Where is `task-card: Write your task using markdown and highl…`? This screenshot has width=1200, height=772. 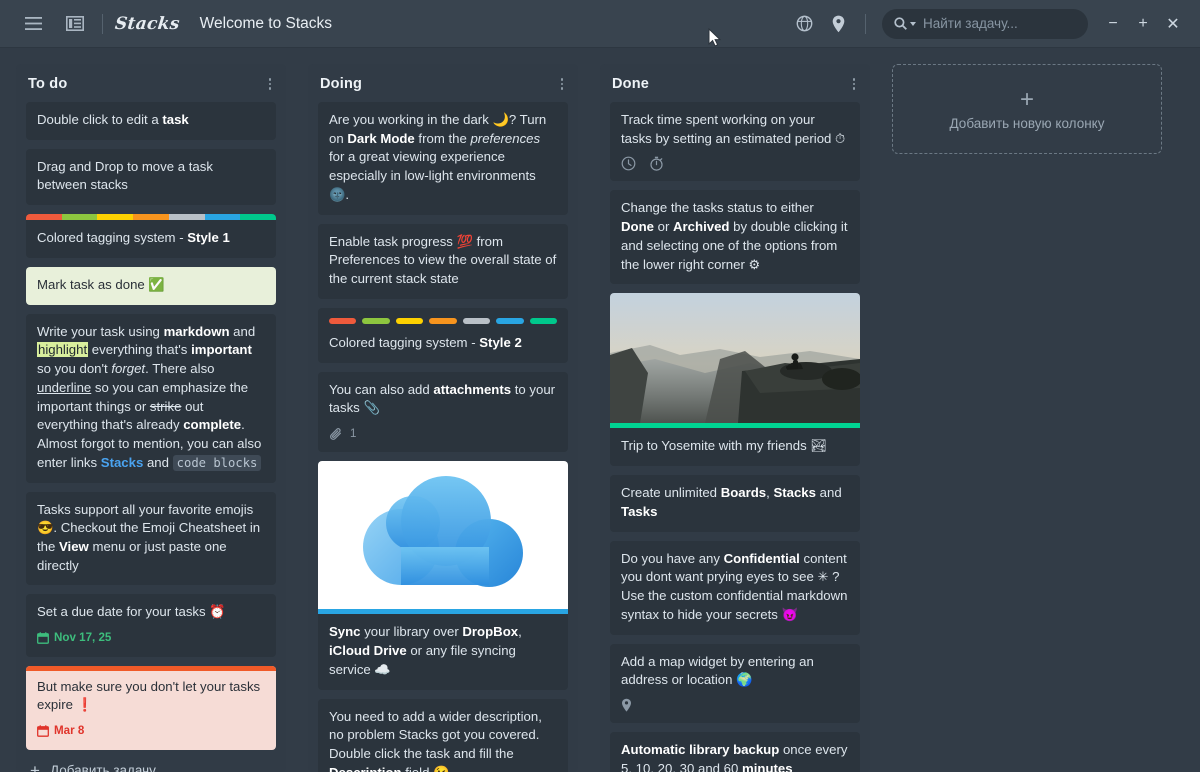 task-card: Write your task using markdown and highl… is located at coordinates (151, 398).